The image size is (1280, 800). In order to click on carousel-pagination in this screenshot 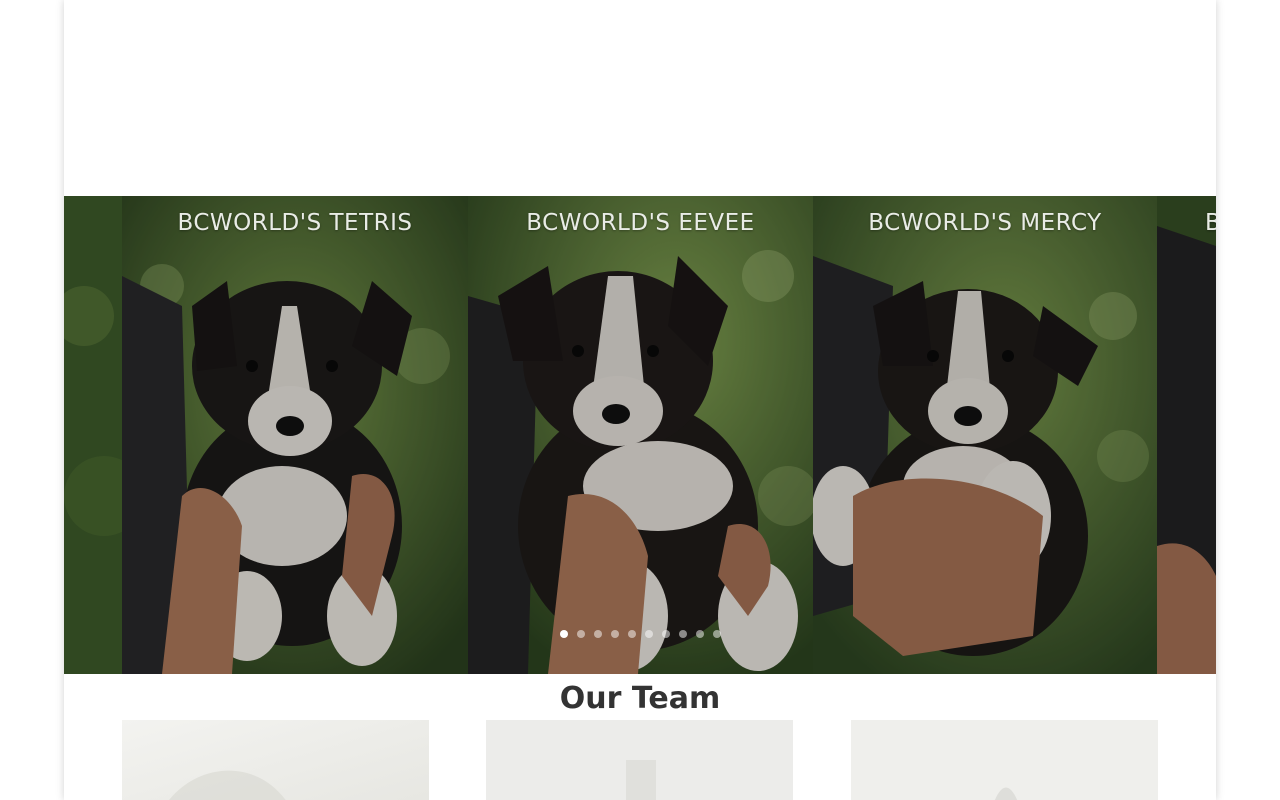, I will do `click(640, 634)`.